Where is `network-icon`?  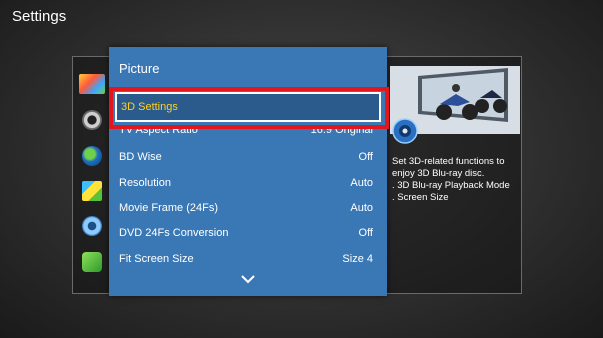 network-icon is located at coordinates (92, 156).